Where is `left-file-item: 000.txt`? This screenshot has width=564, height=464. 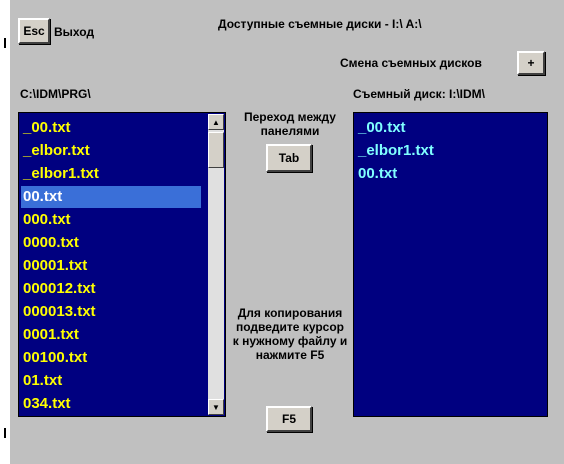
left-file-item: 000.txt is located at coordinates (111, 220).